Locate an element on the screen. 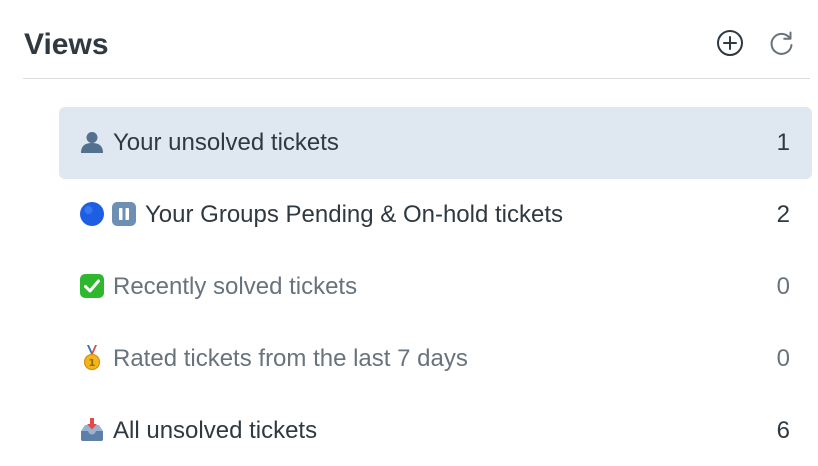 The image size is (818, 466). view-count: 6 is located at coordinates (783, 430).